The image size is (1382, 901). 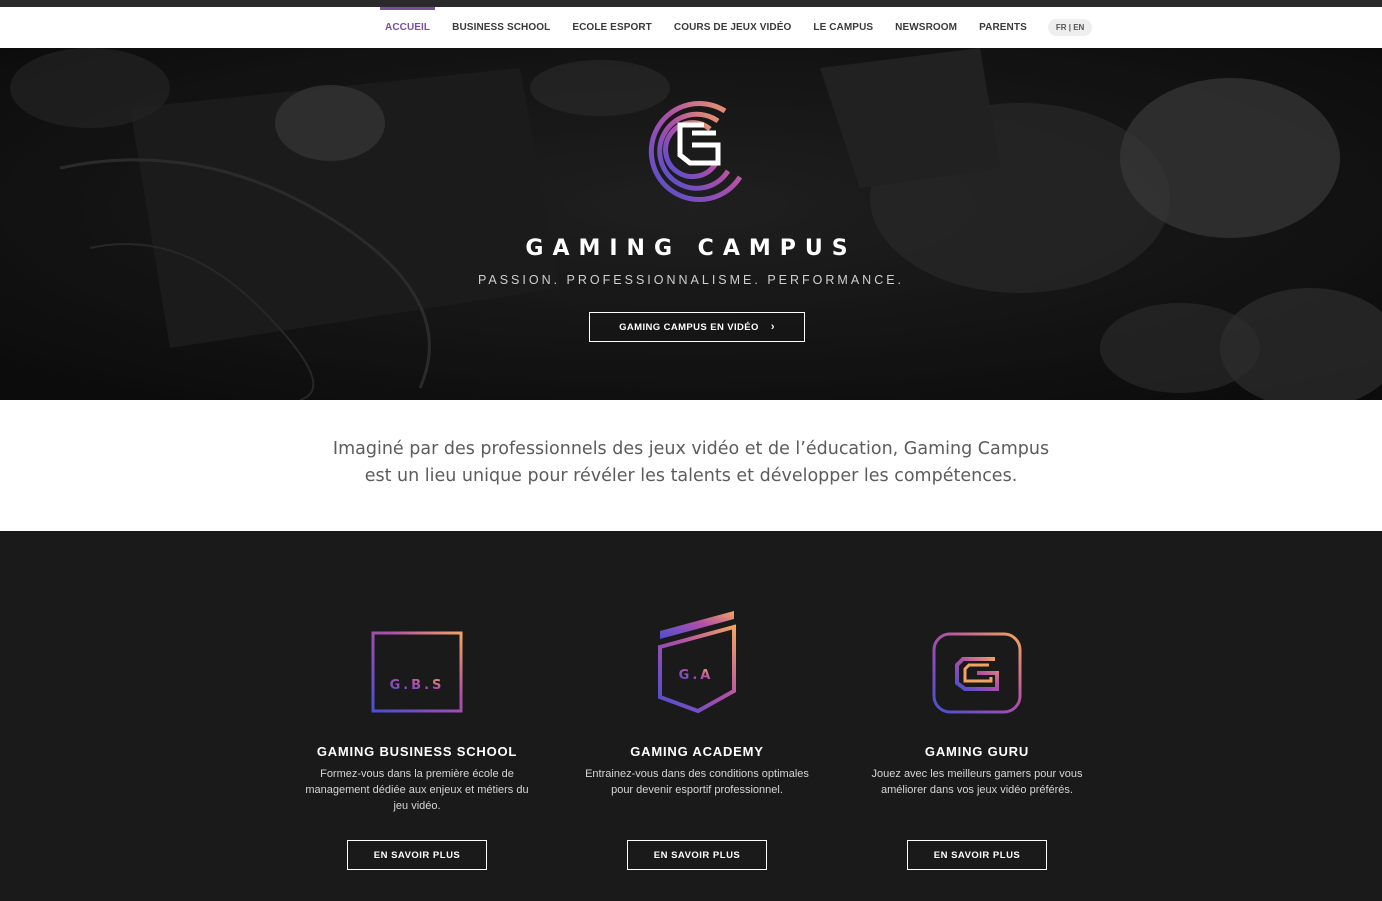 What do you see at coordinates (501, 27) in the screenshot?
I see `nav-item-business-school: BUSINESS SCHOOL` at bounding box center [501, 27].